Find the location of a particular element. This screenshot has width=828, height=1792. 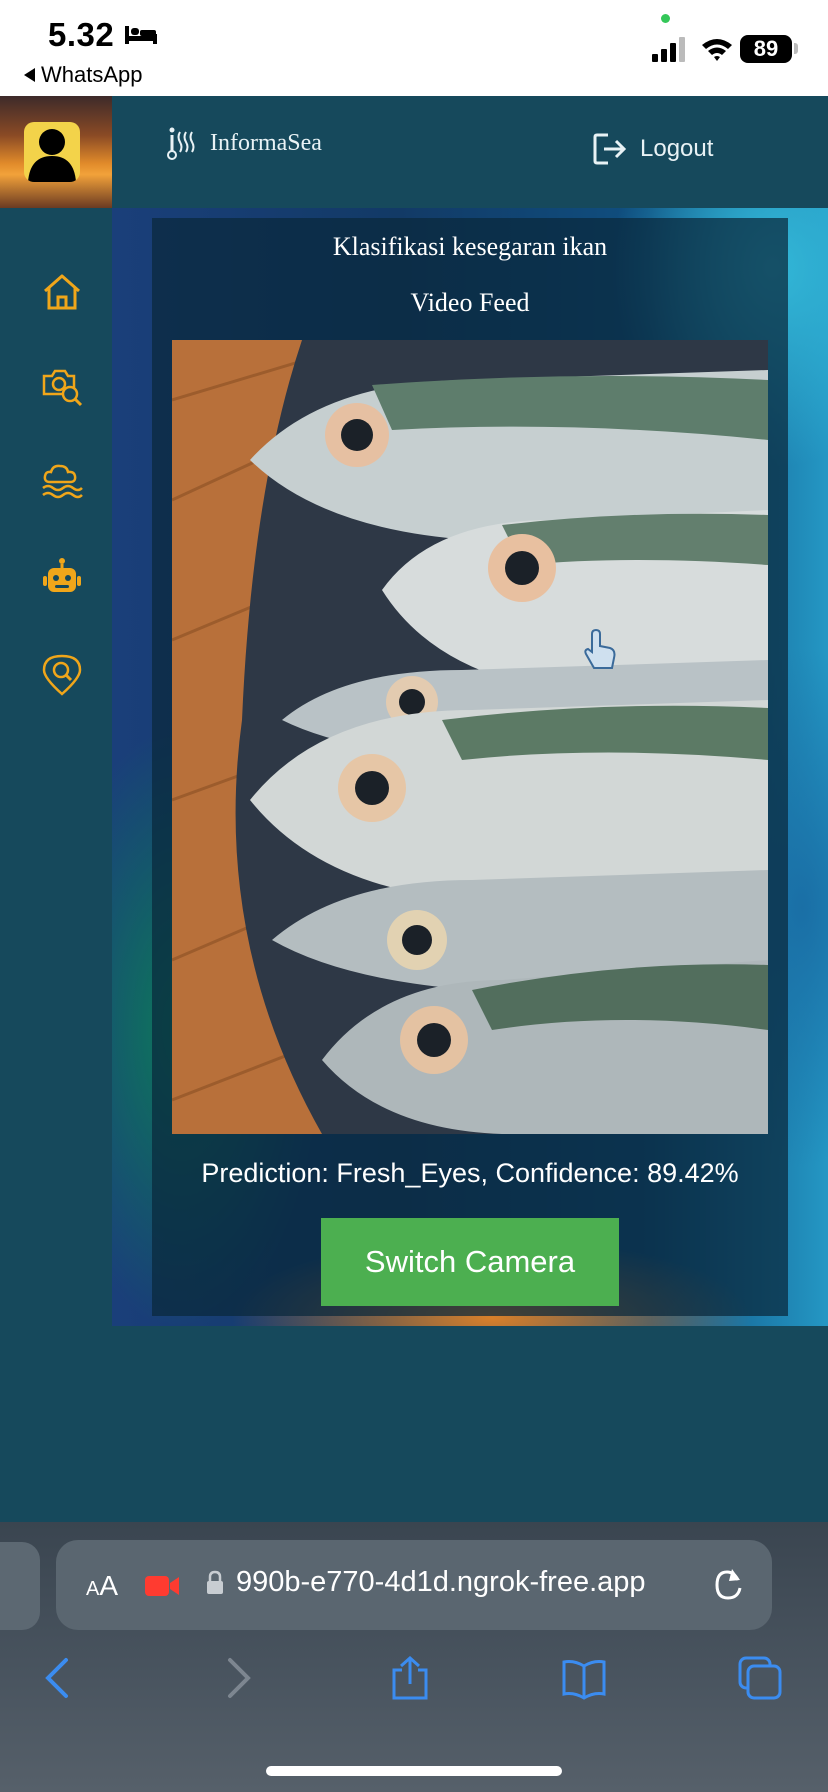

battery-indicator: 89 is located at coordinates (766, 49).